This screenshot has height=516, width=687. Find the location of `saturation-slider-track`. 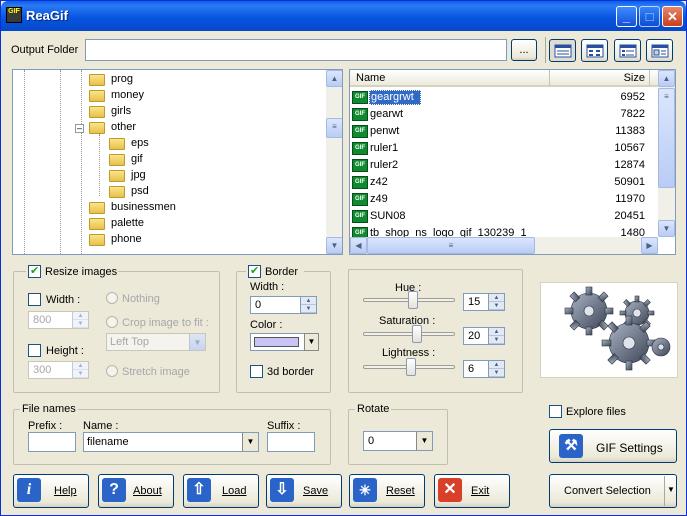

saturation-slider-track is located at coordinates (409, 334).